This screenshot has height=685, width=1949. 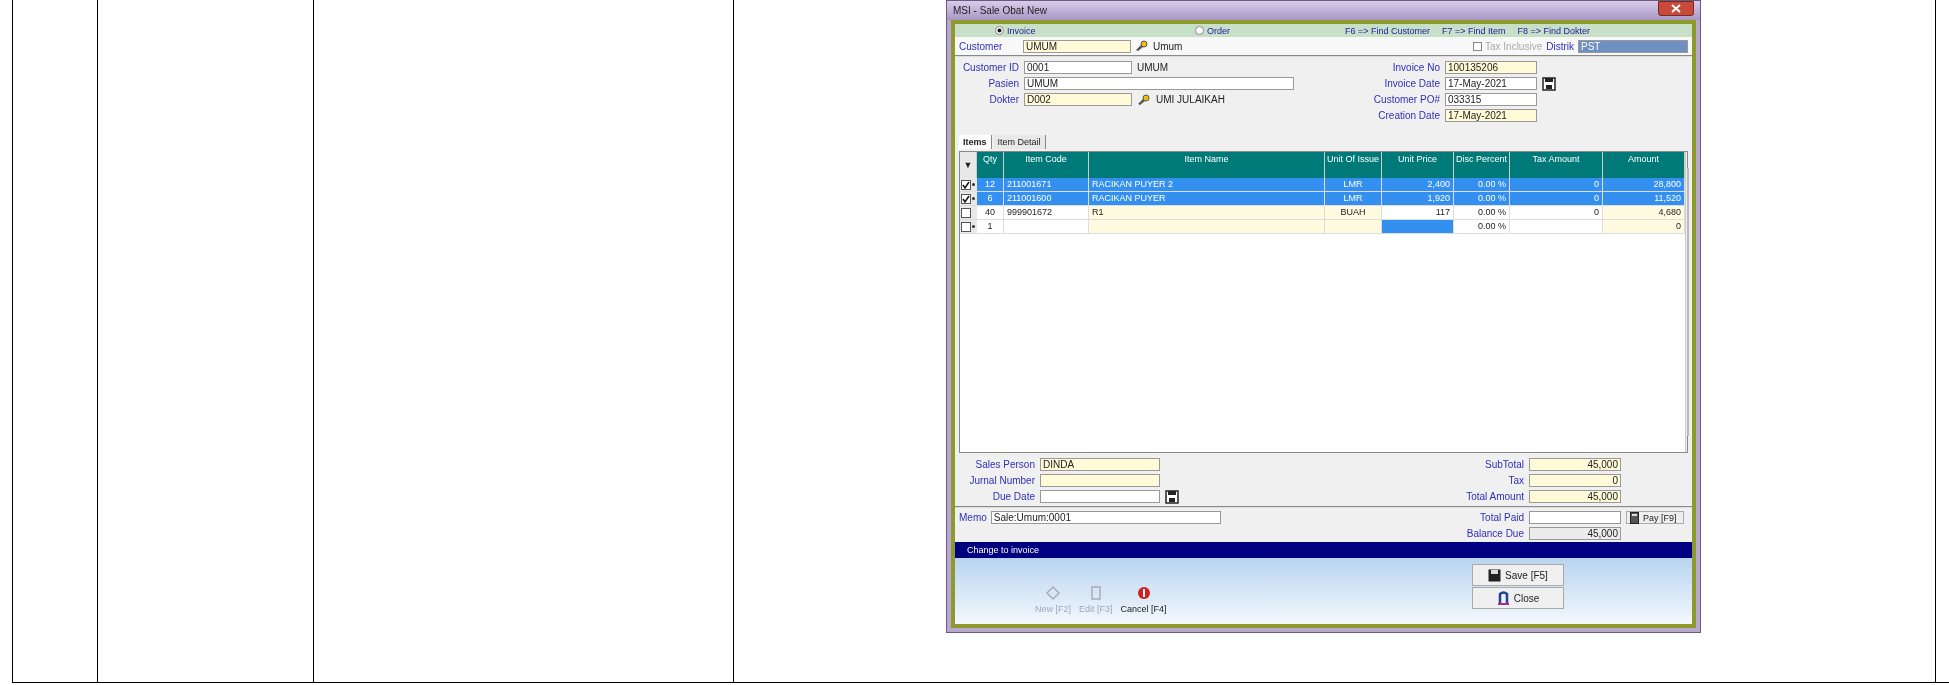 I want to click on dialog-button: Save [F5], so click(x=1518, y=575).